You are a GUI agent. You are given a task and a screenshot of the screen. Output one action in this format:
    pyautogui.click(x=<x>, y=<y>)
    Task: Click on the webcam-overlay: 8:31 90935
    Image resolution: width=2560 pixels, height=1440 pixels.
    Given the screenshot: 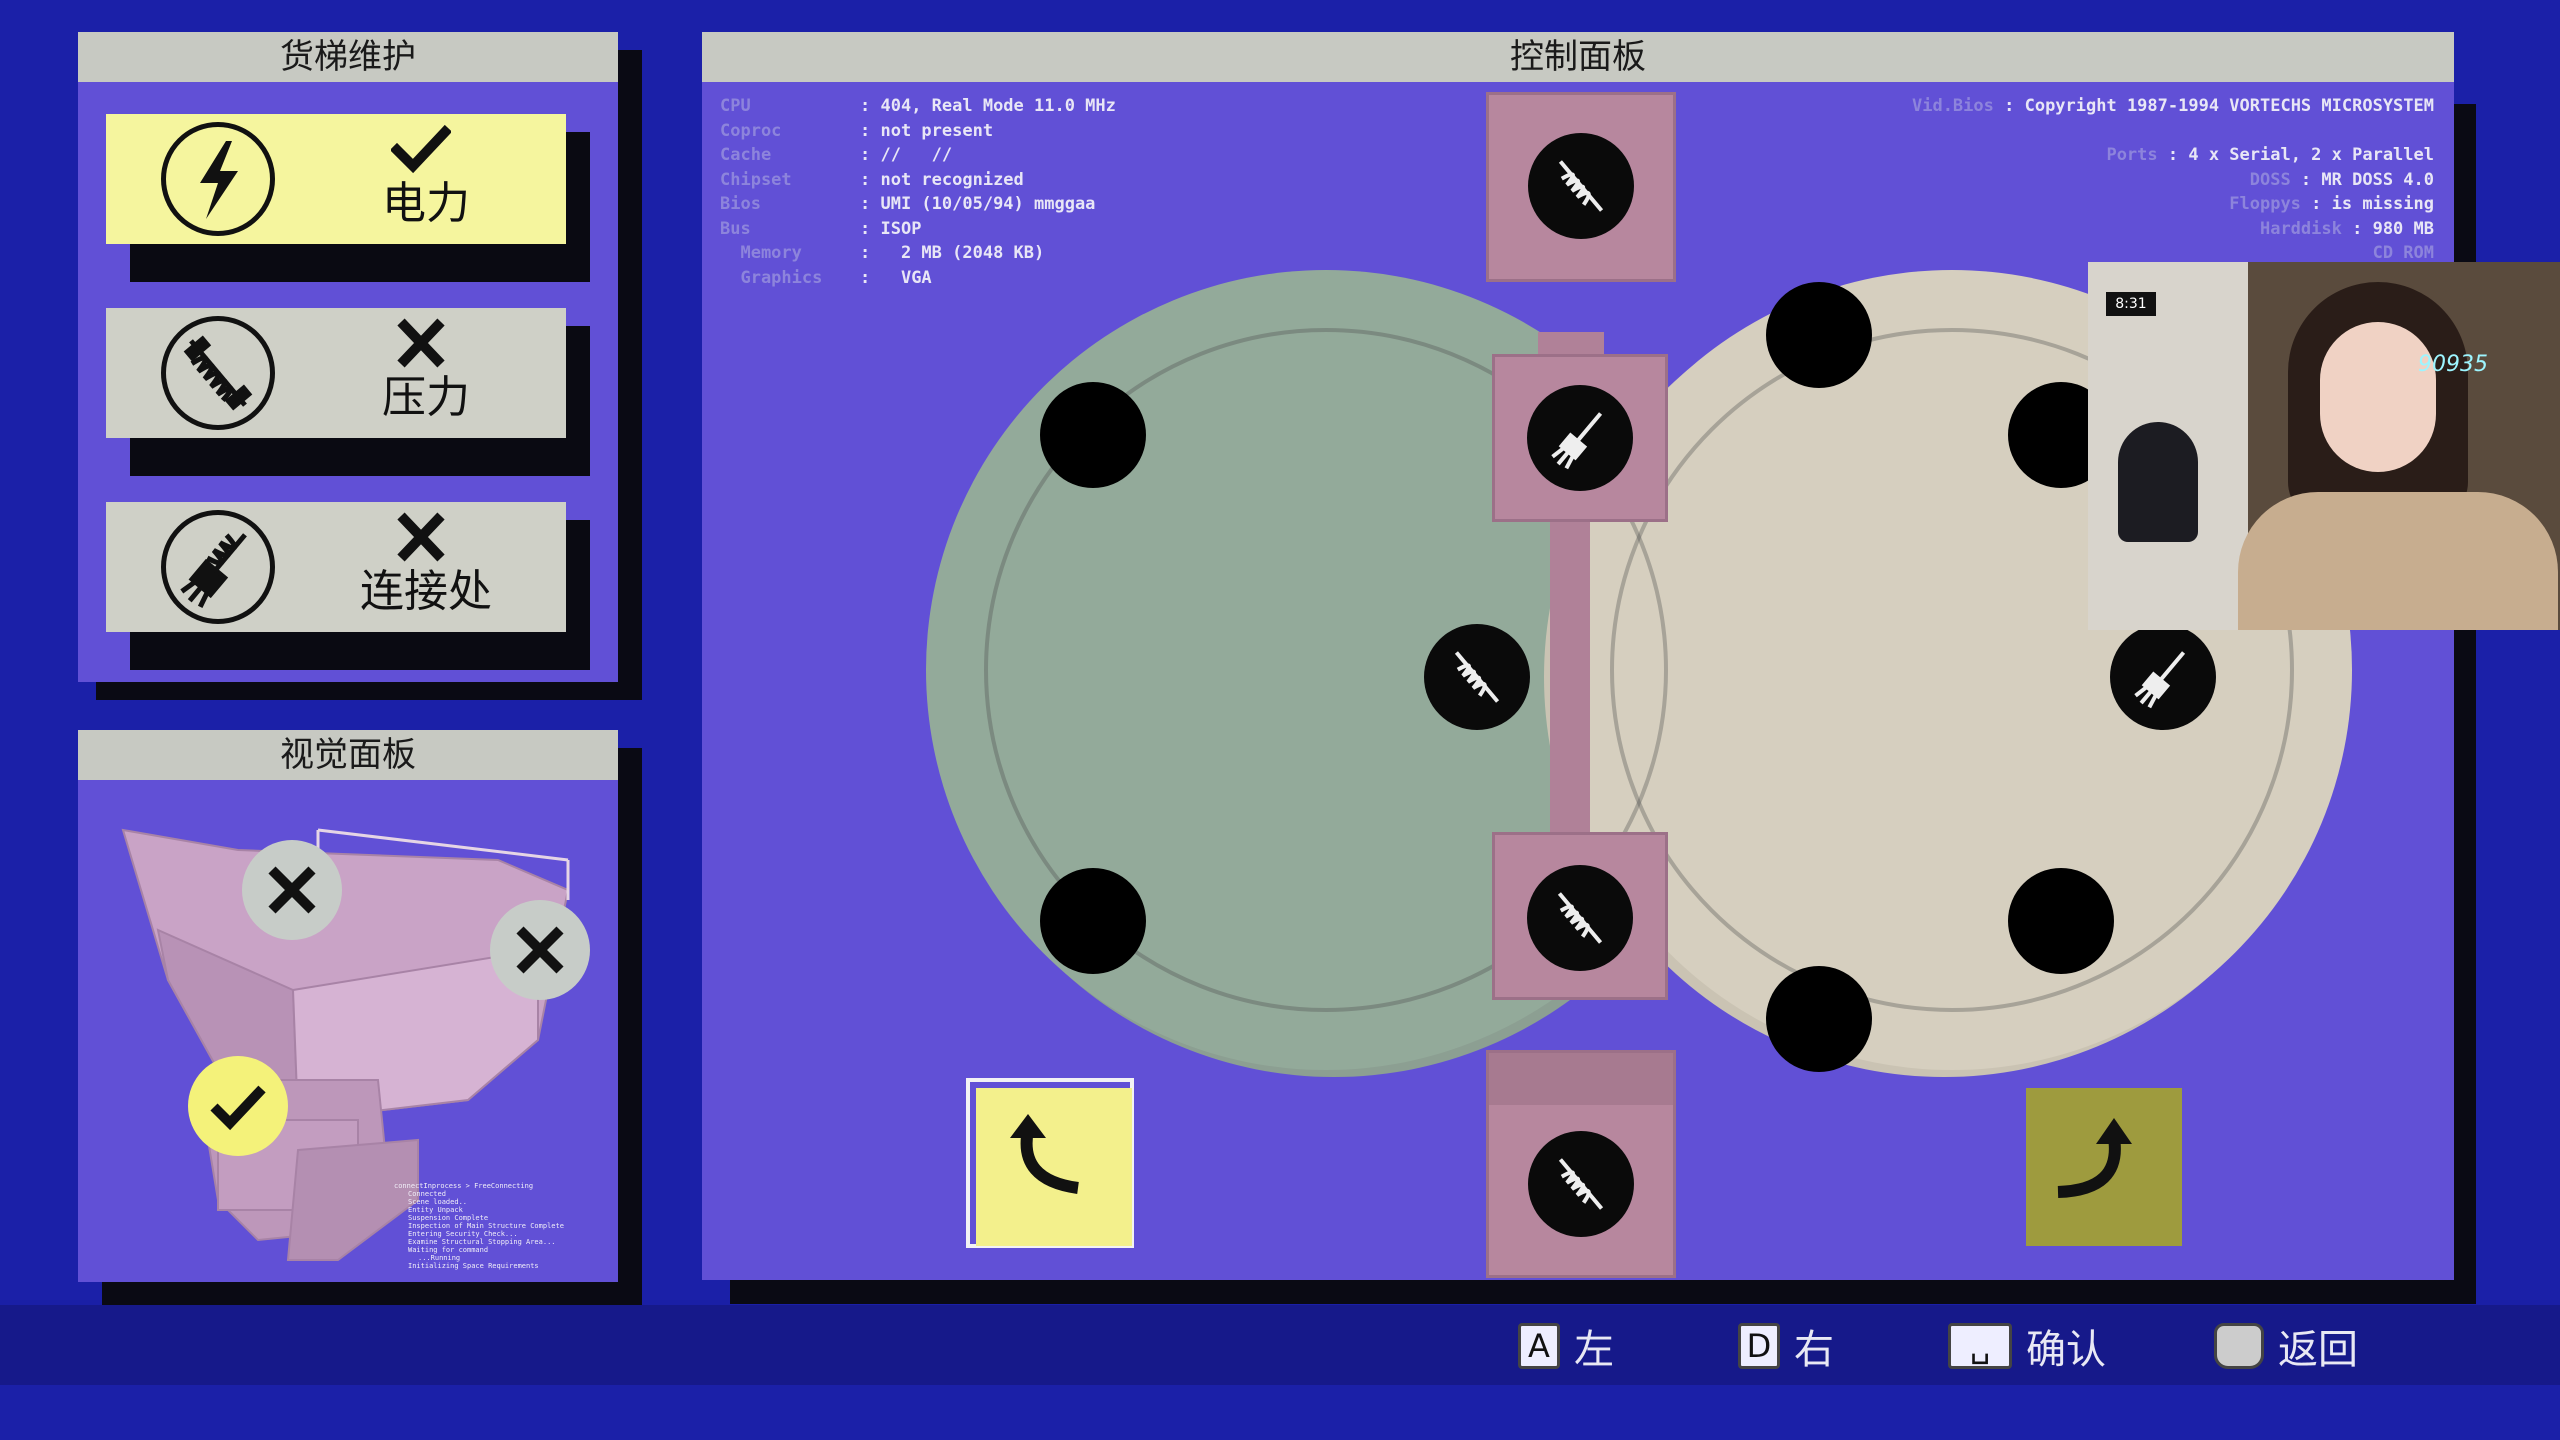 What is the action you would take?
    pyautogui.click(x=2324, y=446)
    